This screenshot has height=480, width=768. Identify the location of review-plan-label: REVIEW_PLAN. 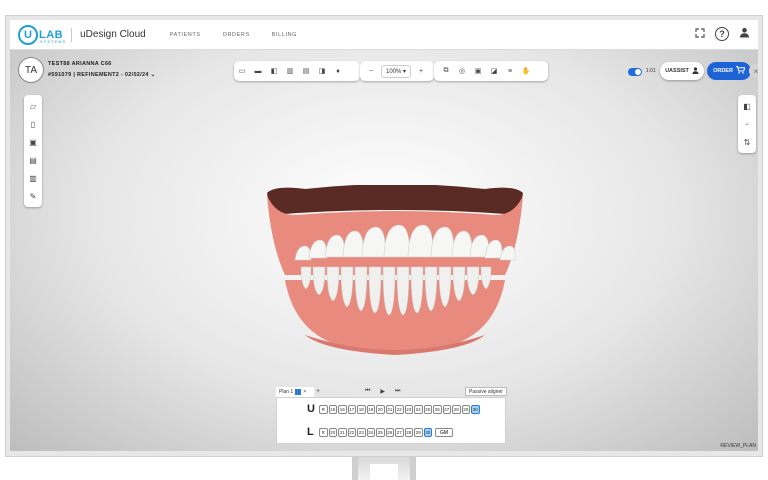
(738, 446).